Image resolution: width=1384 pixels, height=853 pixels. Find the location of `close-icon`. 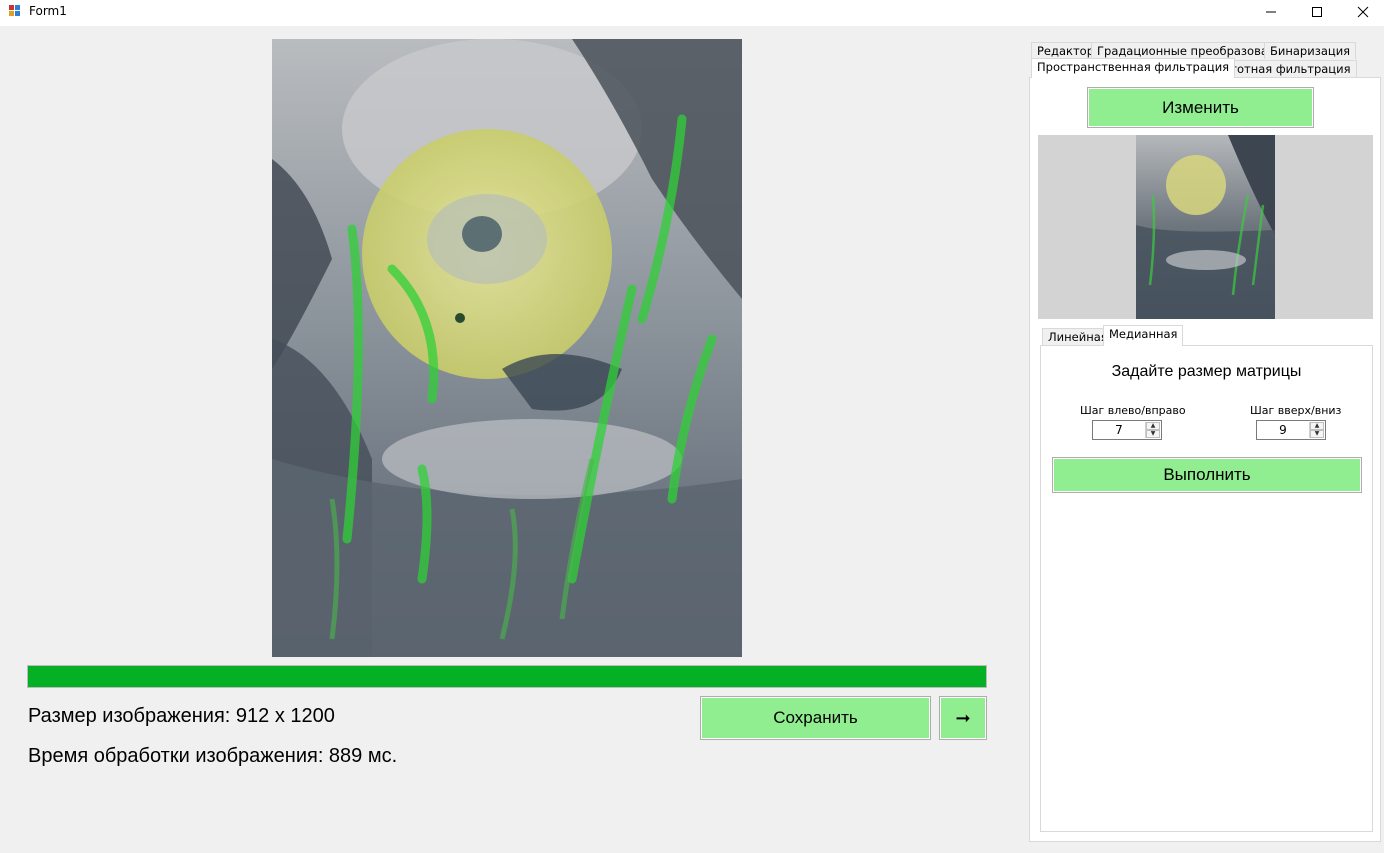

close-icon is located at coordinates (1363, 12).